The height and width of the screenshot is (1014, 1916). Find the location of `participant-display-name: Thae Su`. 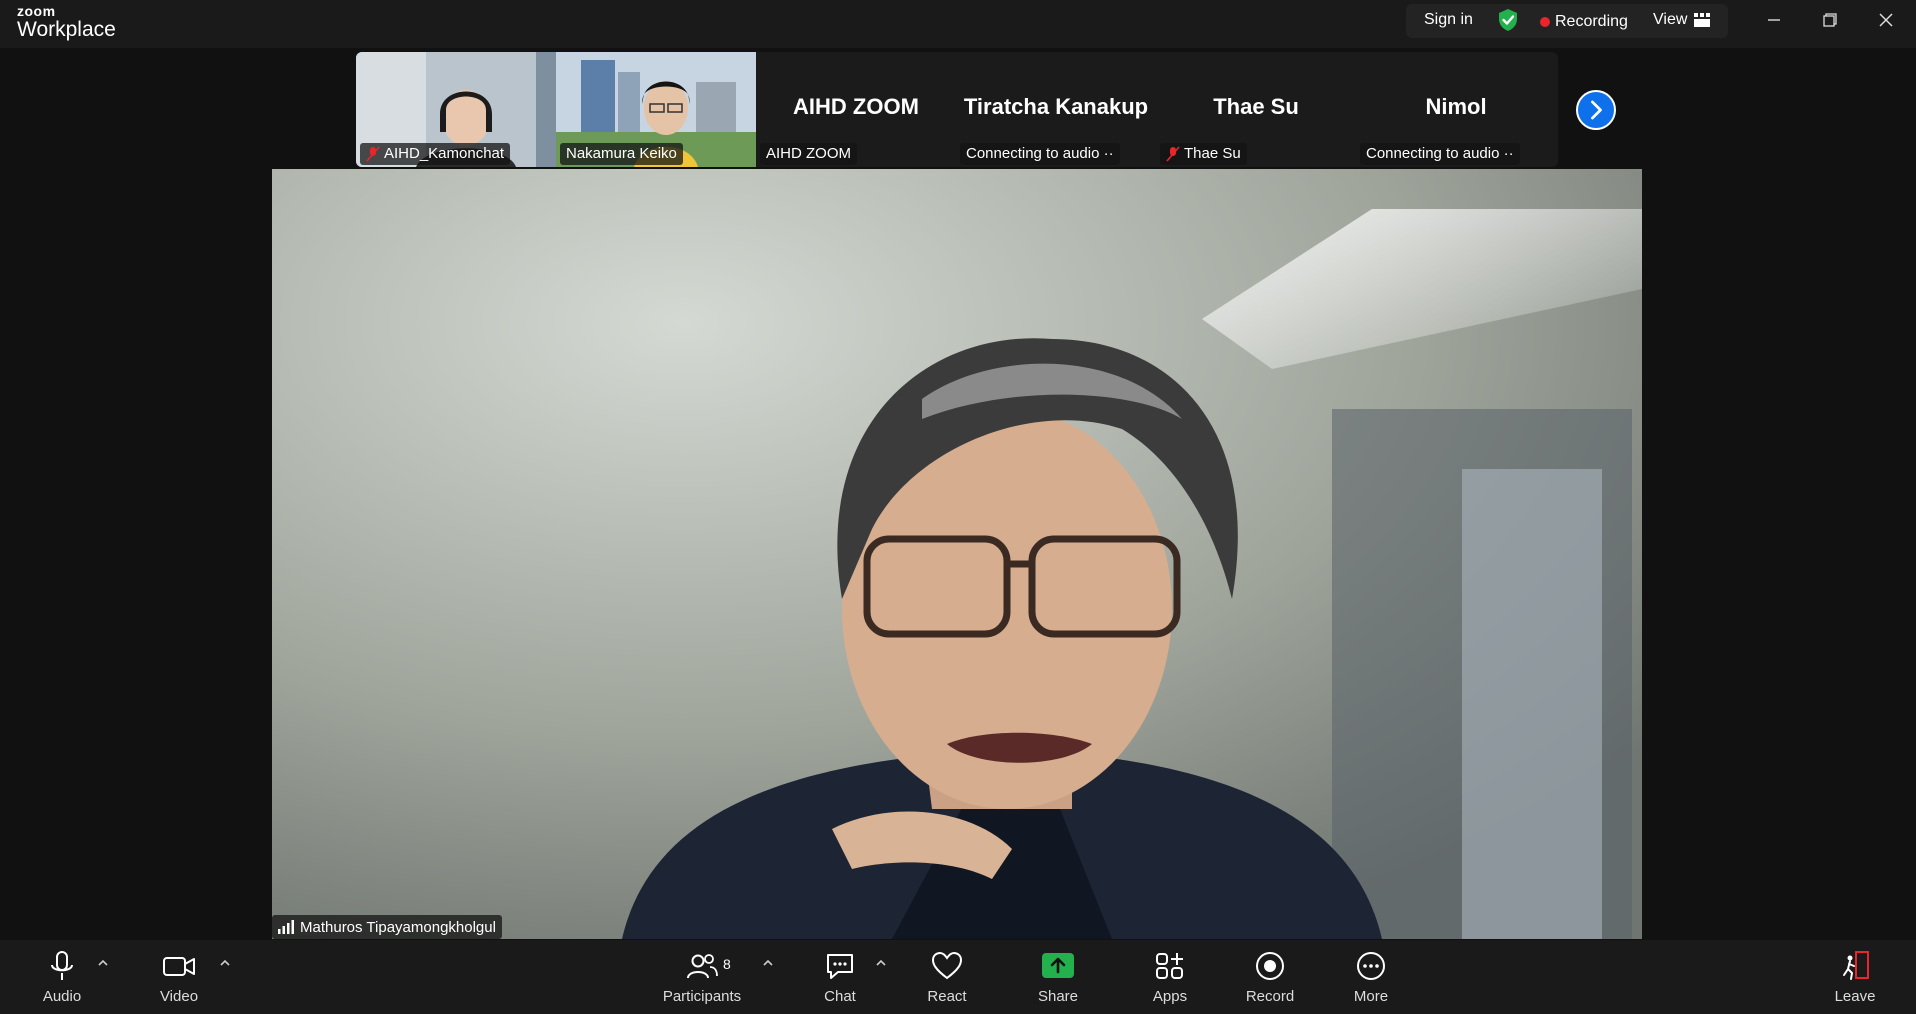

participant-display-name: Thae Su is located at coordinates (1256, 106).